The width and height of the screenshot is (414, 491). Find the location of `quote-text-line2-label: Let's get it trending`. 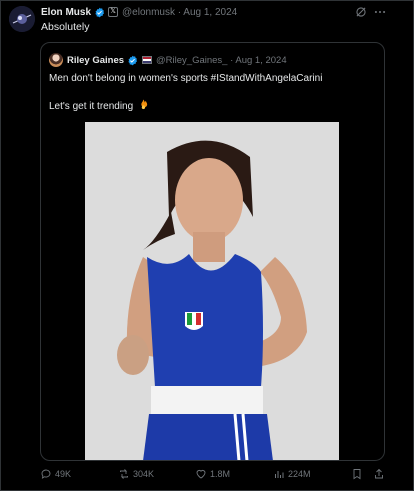

quote-text-line2-label: Let's get it trending is located at coordinates (91, 106).